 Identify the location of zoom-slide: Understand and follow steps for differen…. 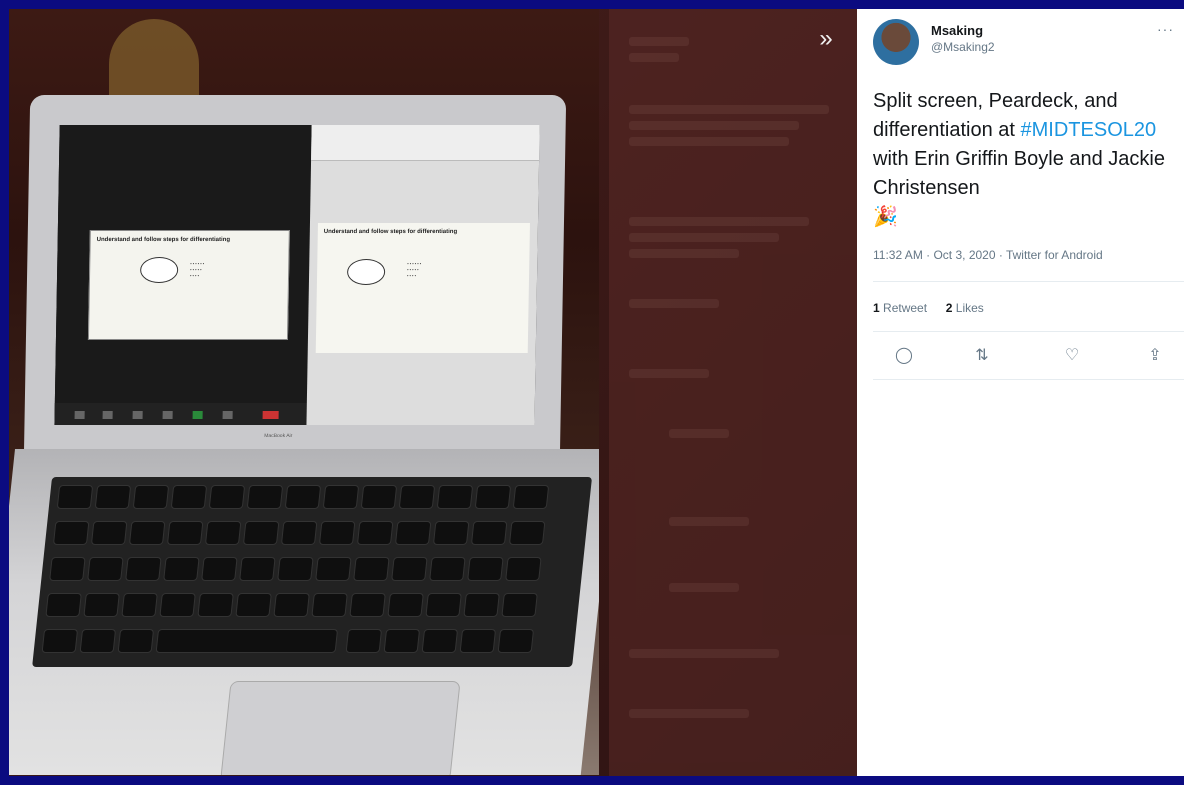
(188, 285).